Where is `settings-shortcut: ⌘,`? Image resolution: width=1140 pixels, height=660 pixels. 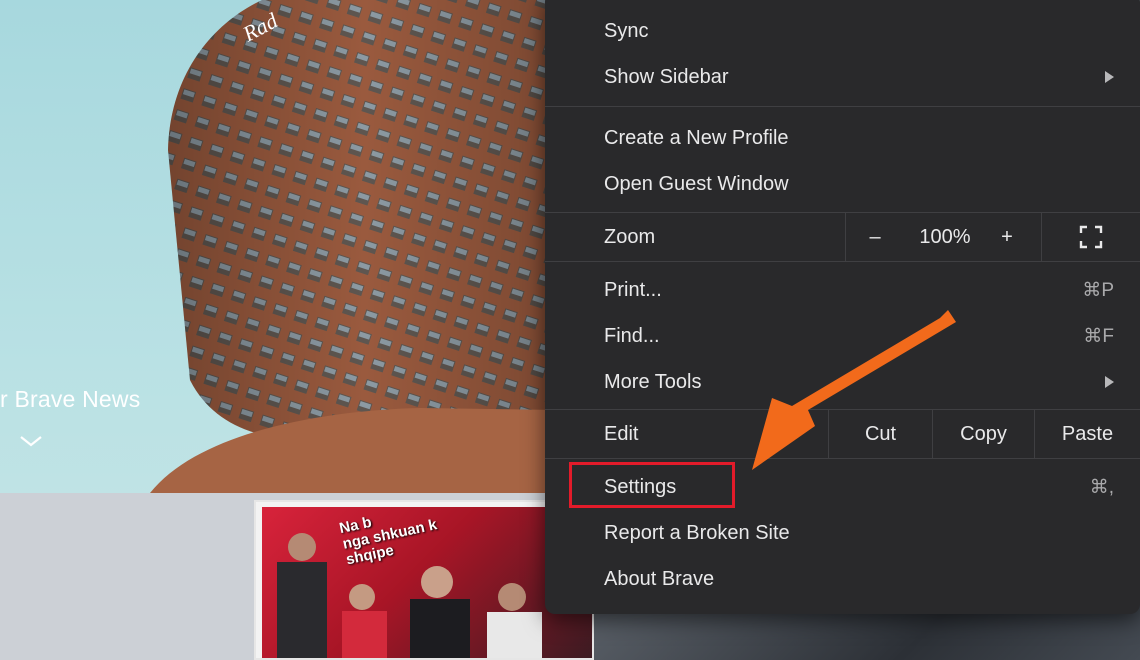
settings-shortcut: ⌘, is located at coordinates (1101, 487).